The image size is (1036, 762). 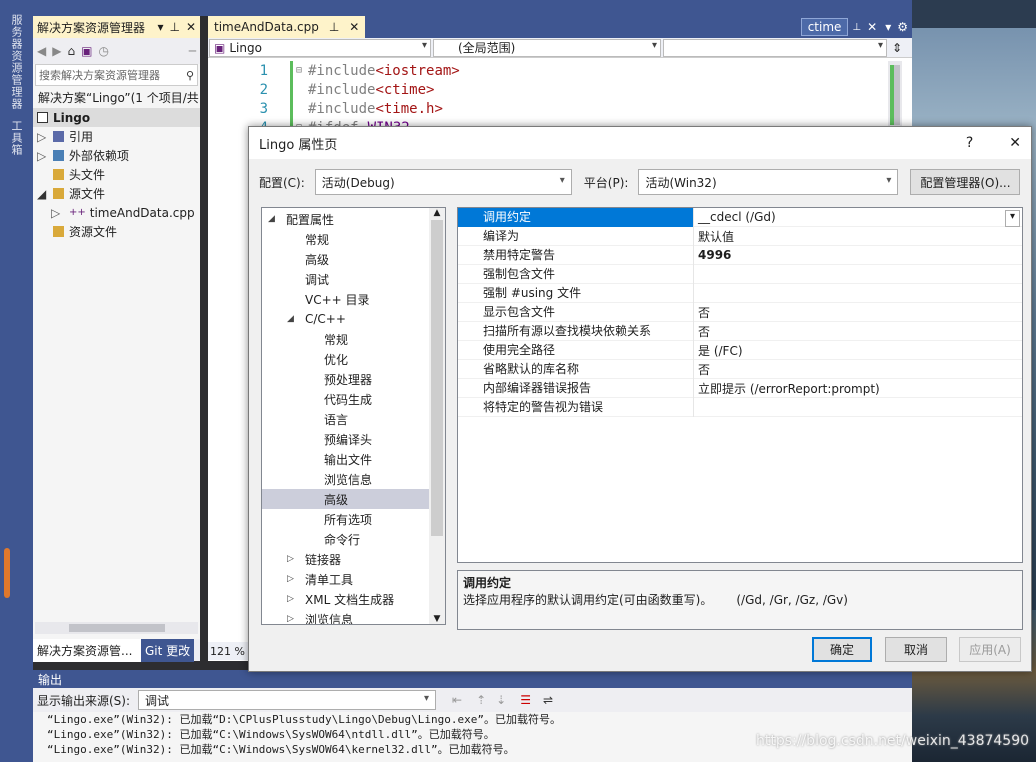 What do you see at coordinates (353, 559) in the screenshot?
I see `tree-node: ▷ 链接器` at bounding box center [353, 559].